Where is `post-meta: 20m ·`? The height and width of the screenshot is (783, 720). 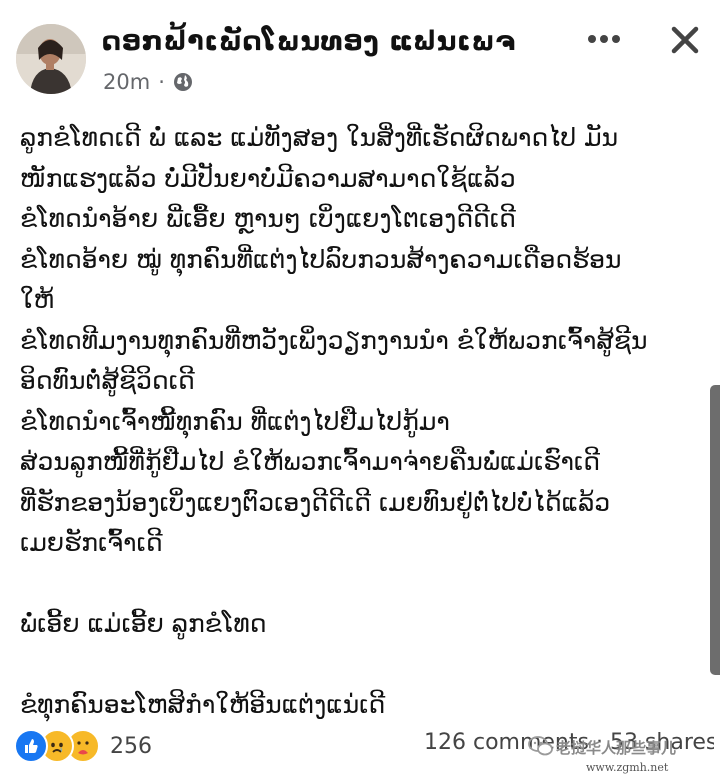
post-meta: 20m · is located at coordinates (148, 82).